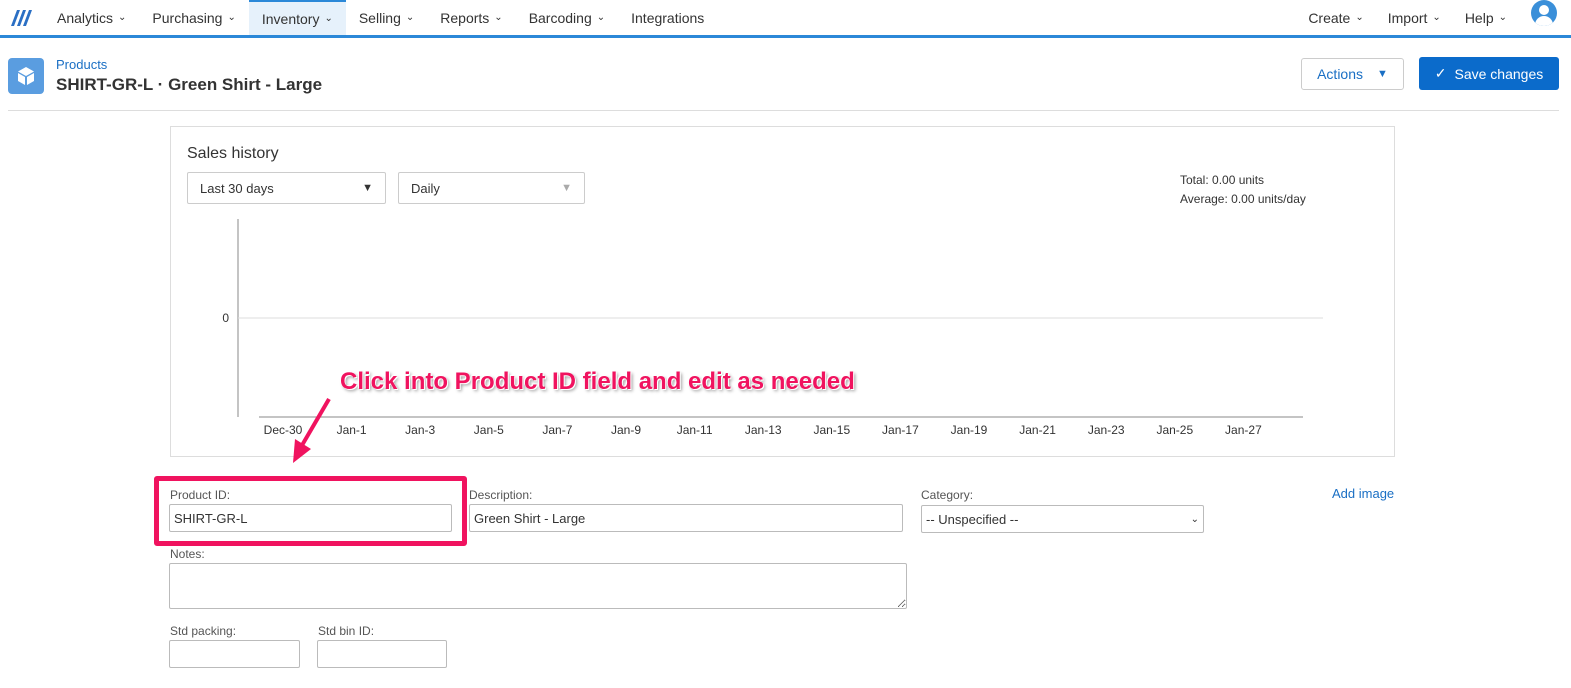  What do you see at coordinates (1243, 430) in the screenshot?
I see `x-tick-label: Jan-27` at bounding box center [1243, 430].